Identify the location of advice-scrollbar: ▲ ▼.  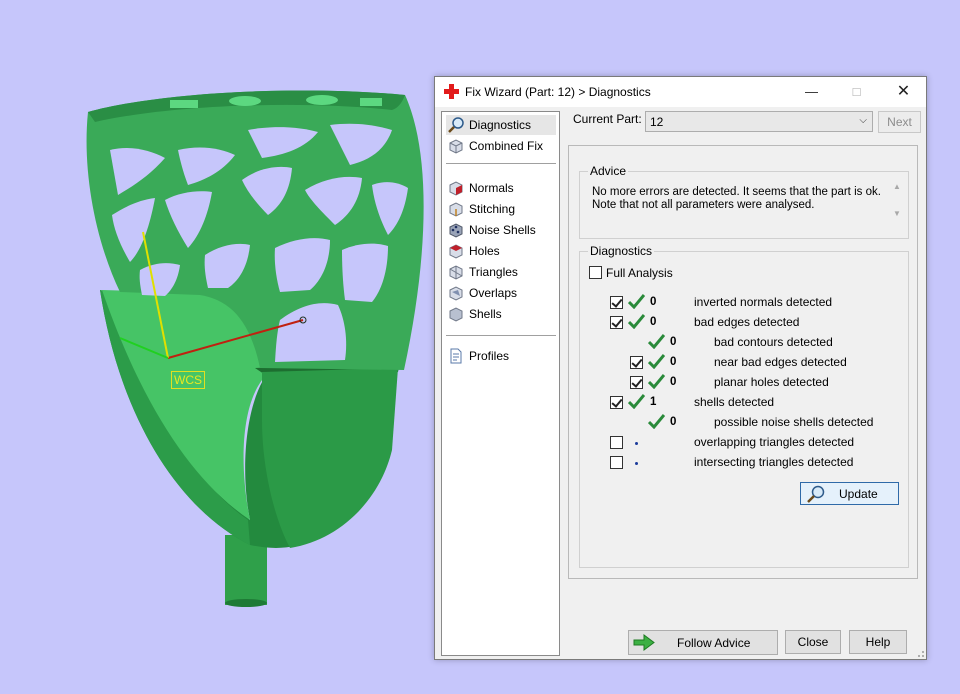
(897, 205).